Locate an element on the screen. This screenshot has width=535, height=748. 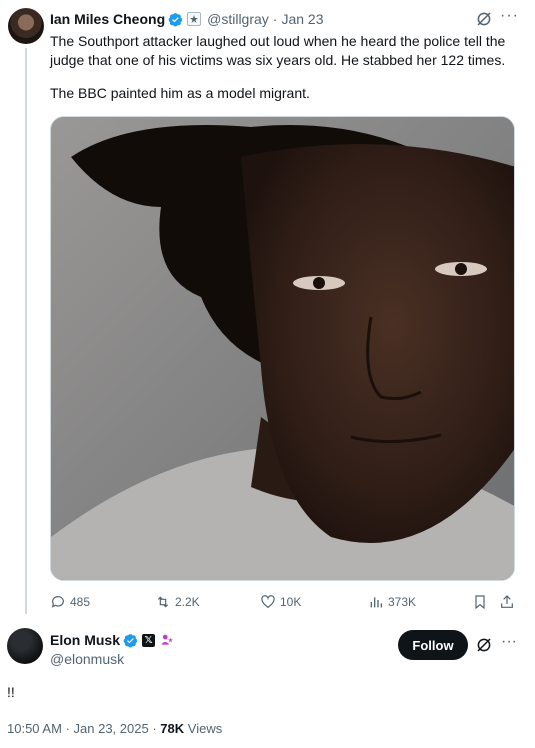
repost-icon is located at coordinates (163, 602).